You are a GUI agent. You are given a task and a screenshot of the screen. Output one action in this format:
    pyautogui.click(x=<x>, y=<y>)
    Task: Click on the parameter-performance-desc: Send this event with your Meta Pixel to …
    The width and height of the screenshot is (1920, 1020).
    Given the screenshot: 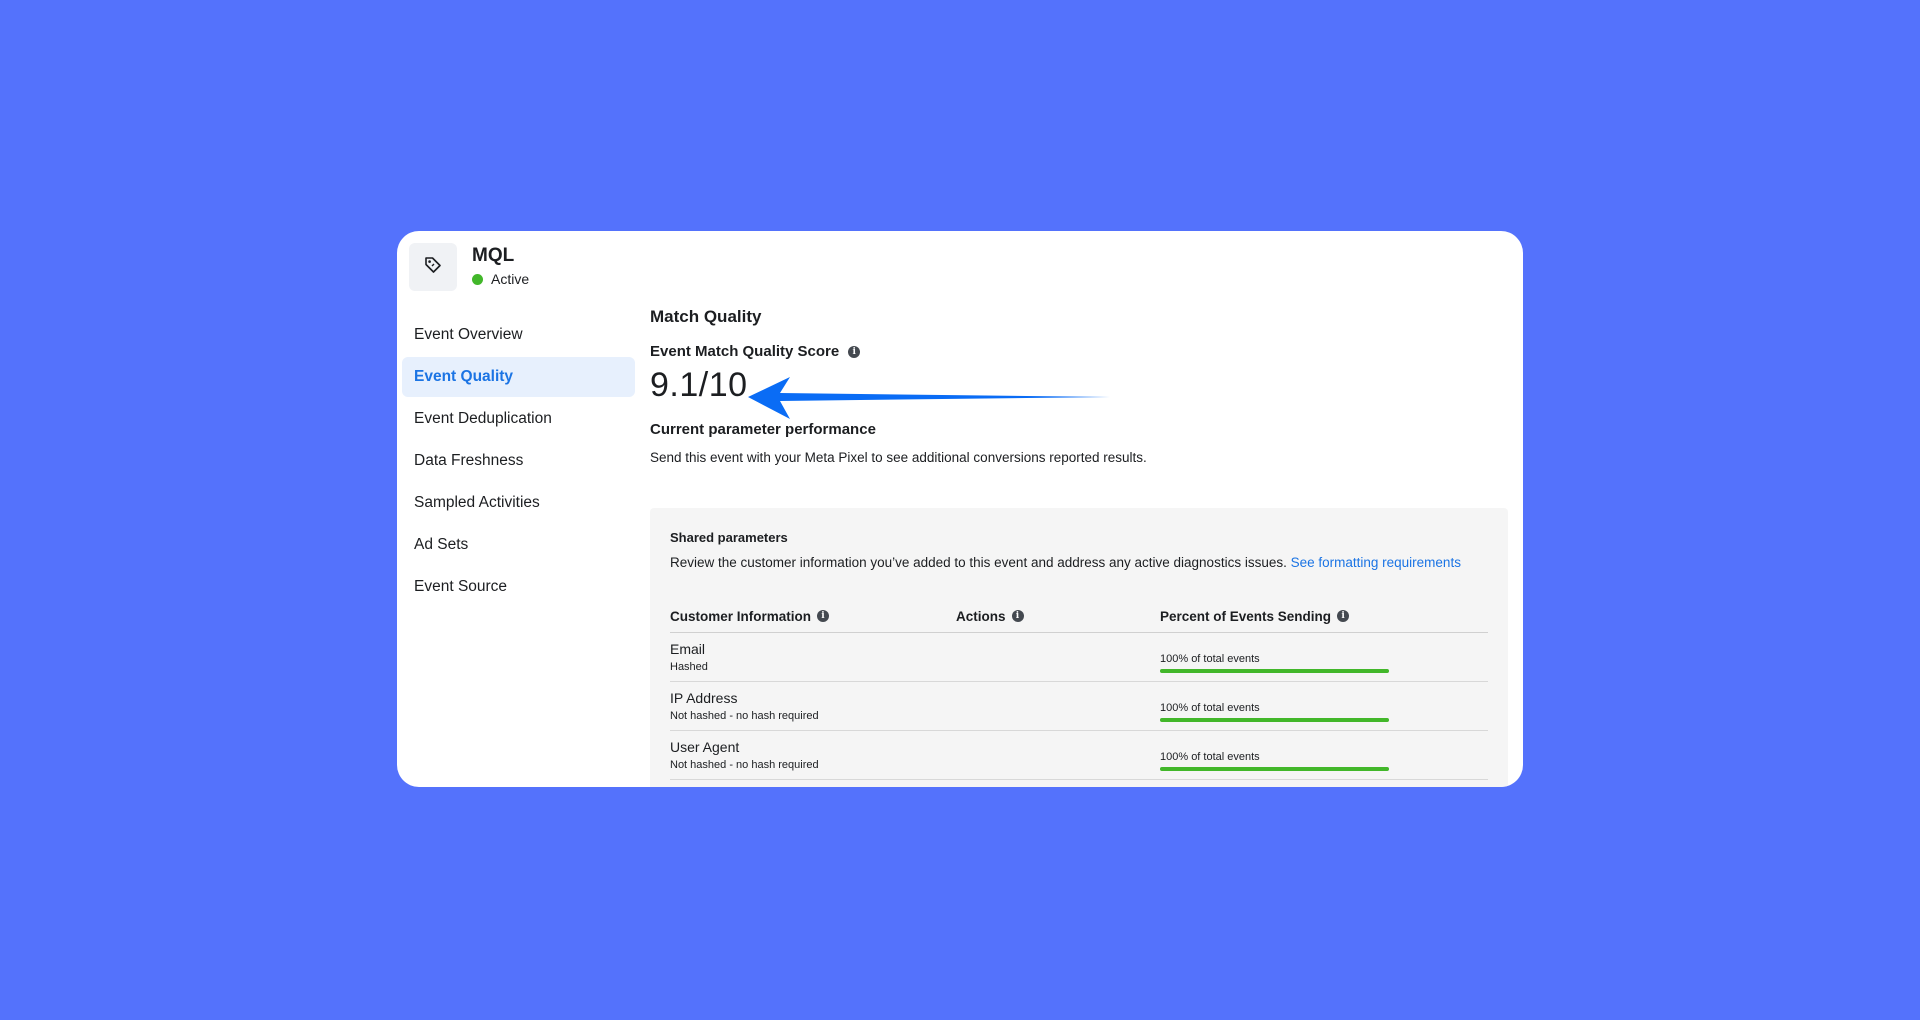 What is the action you would take?
    pyautogui.click(x=898, y=457)
    